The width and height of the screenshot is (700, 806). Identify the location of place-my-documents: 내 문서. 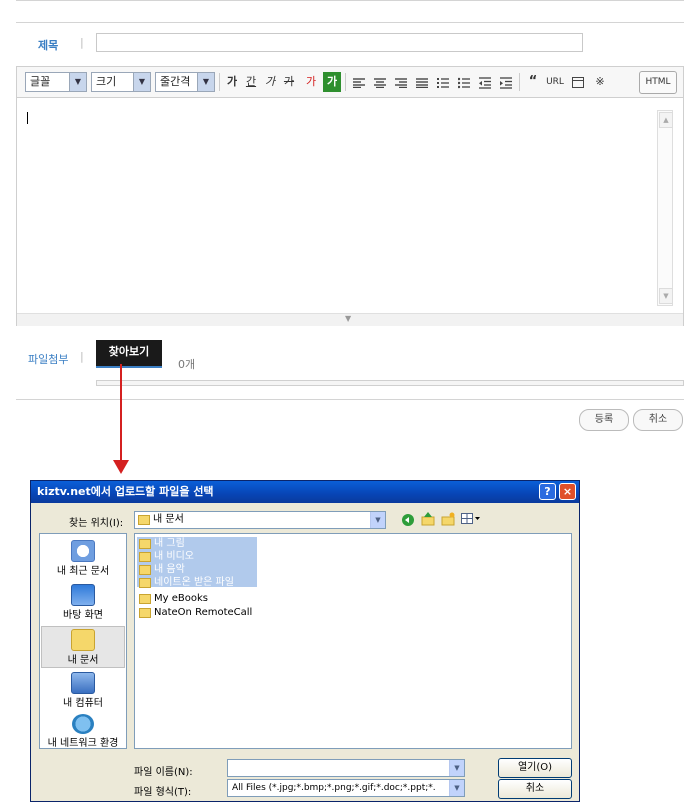
(83, 647).